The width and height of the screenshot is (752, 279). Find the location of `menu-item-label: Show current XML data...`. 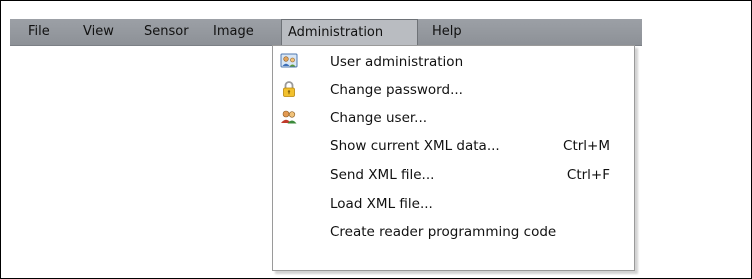

menu-item-label: Show current XML data... is located at coordinates (415, 146).